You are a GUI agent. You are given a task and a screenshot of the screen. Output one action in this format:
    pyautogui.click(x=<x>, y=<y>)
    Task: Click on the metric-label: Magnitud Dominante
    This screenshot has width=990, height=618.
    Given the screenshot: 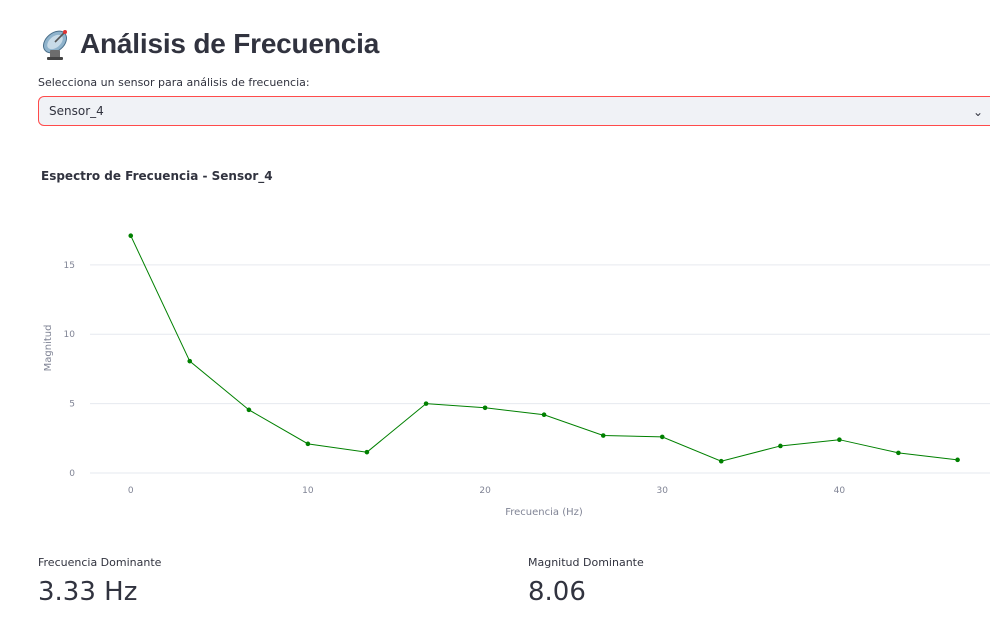 What is the action you would take?
    pyautogui.click(x=586, y=562)
    